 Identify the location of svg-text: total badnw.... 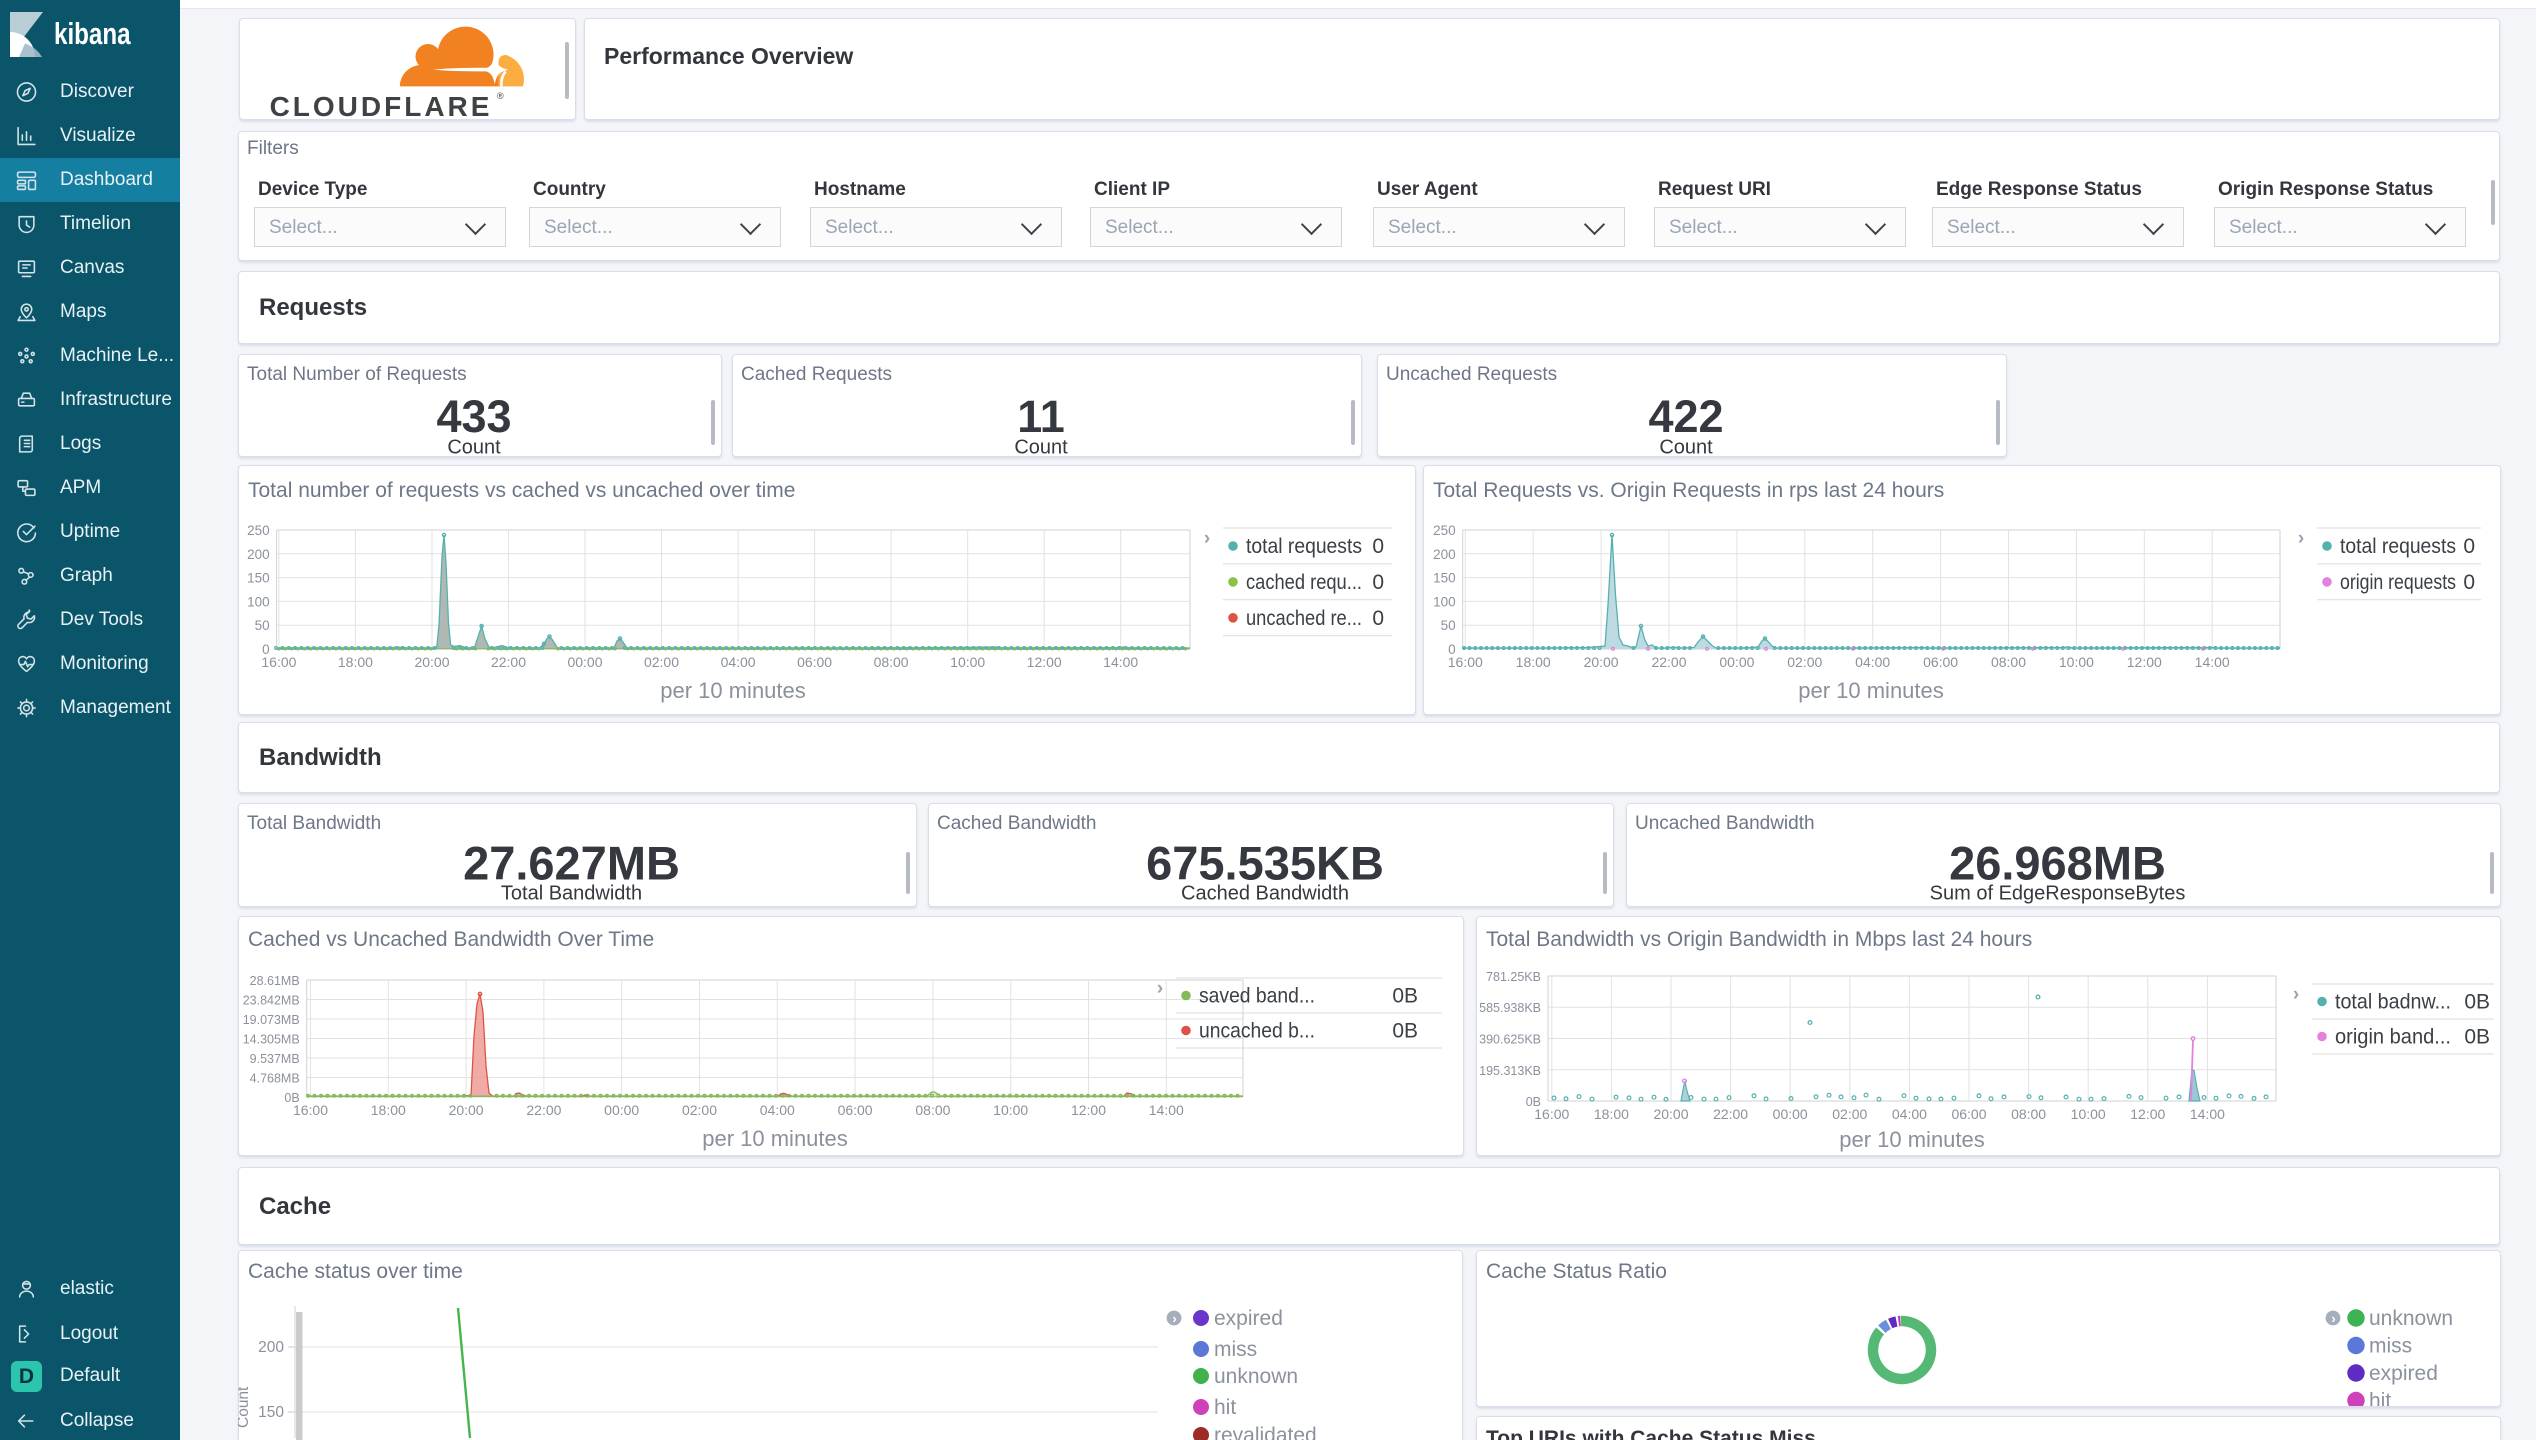
(2393, 1002).